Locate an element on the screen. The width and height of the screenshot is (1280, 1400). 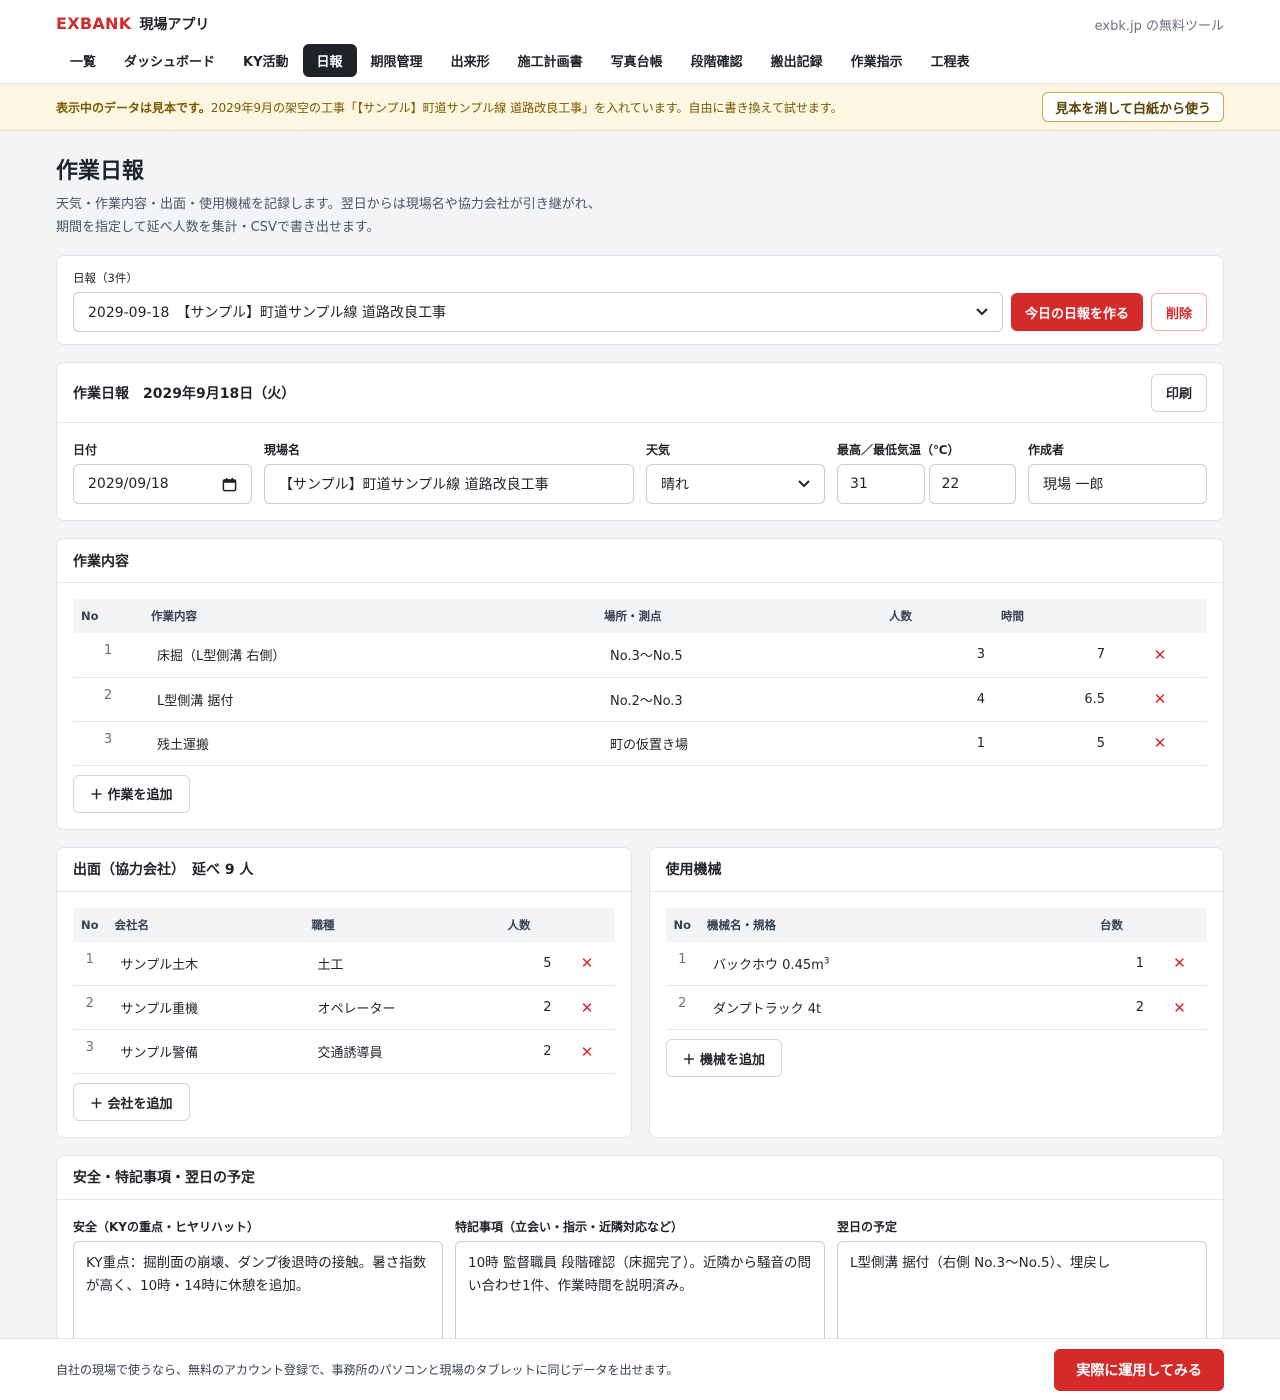
company-cell: サンプル警備 is located at coordinates (205, 1051).